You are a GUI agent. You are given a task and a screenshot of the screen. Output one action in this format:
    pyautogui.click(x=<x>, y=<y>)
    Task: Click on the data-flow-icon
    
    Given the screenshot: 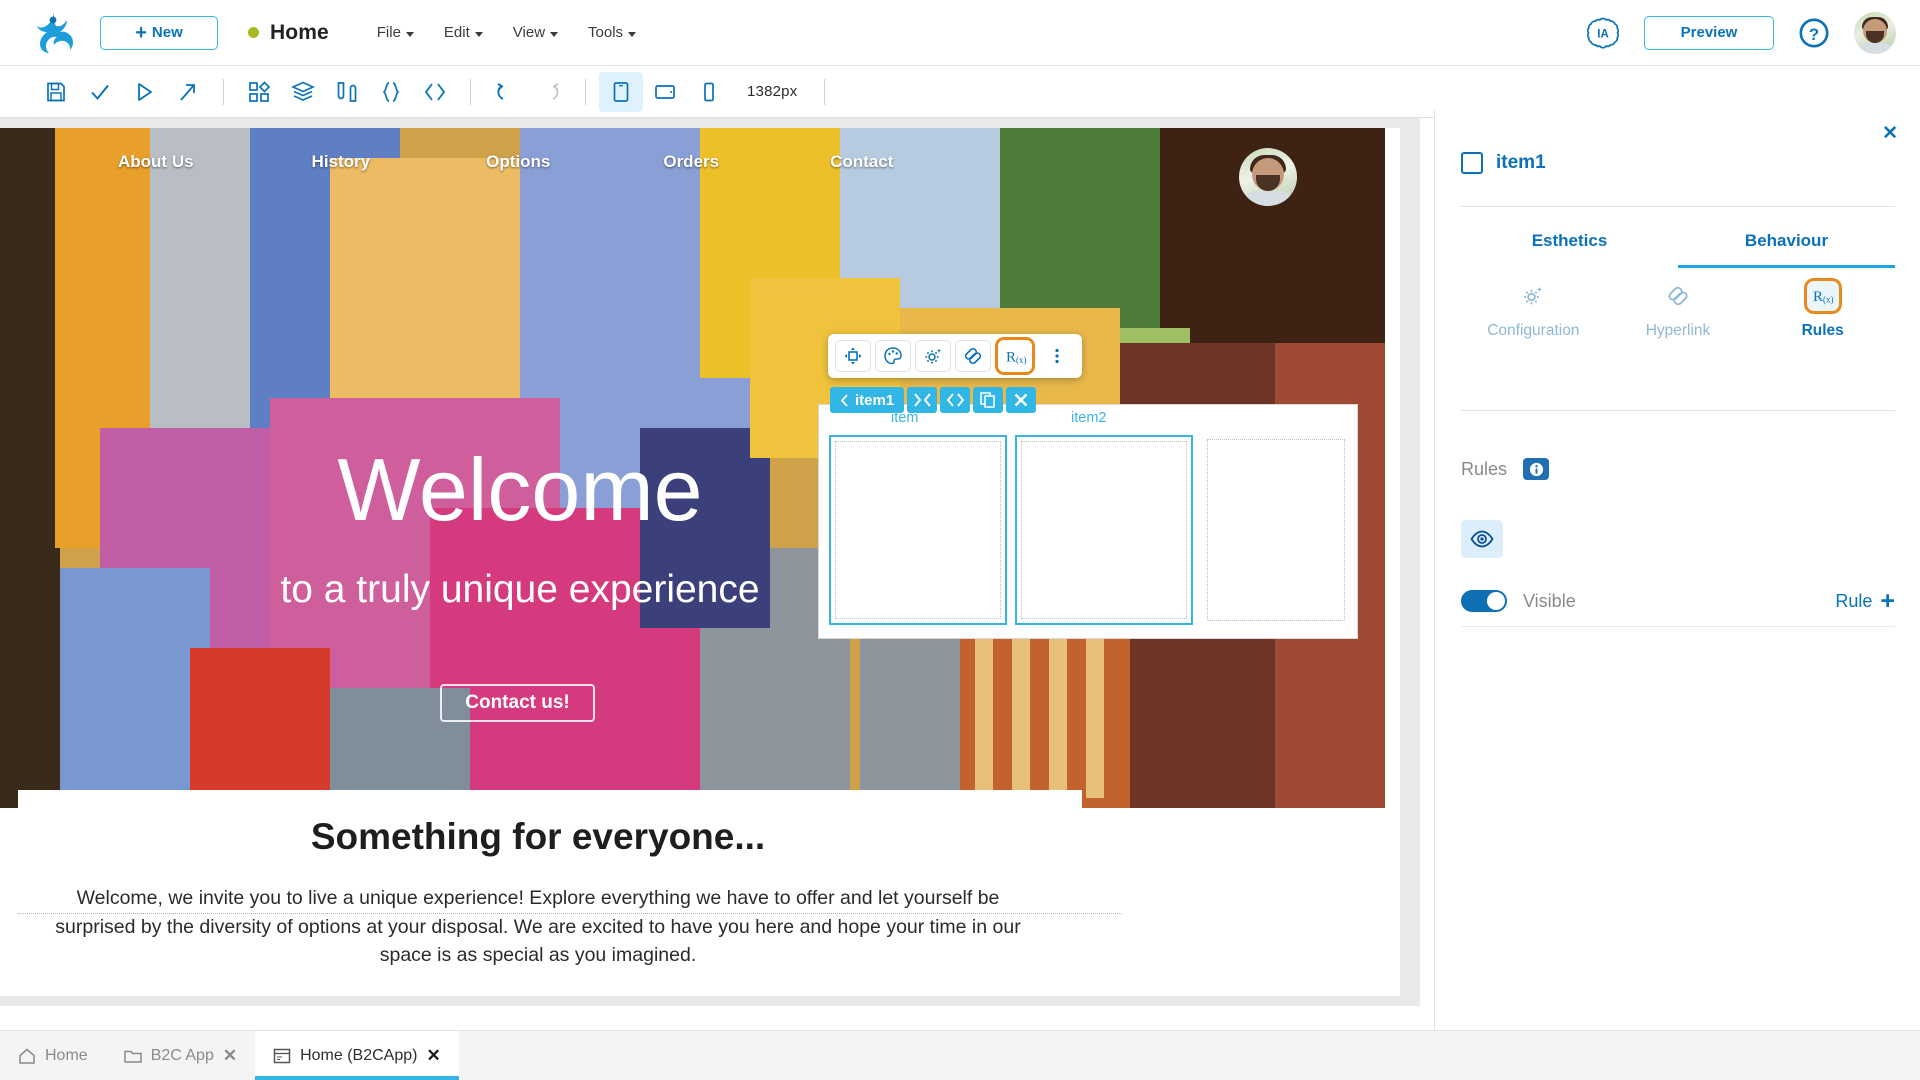 What is the action you would take?
    pyautogui.click(x=347, y=92)
    